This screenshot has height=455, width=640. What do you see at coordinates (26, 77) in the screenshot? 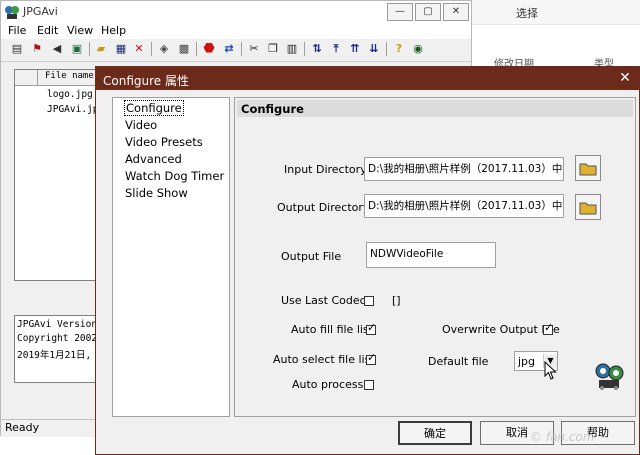
I see `file-list-index-header` at bounding box center [26, 77].